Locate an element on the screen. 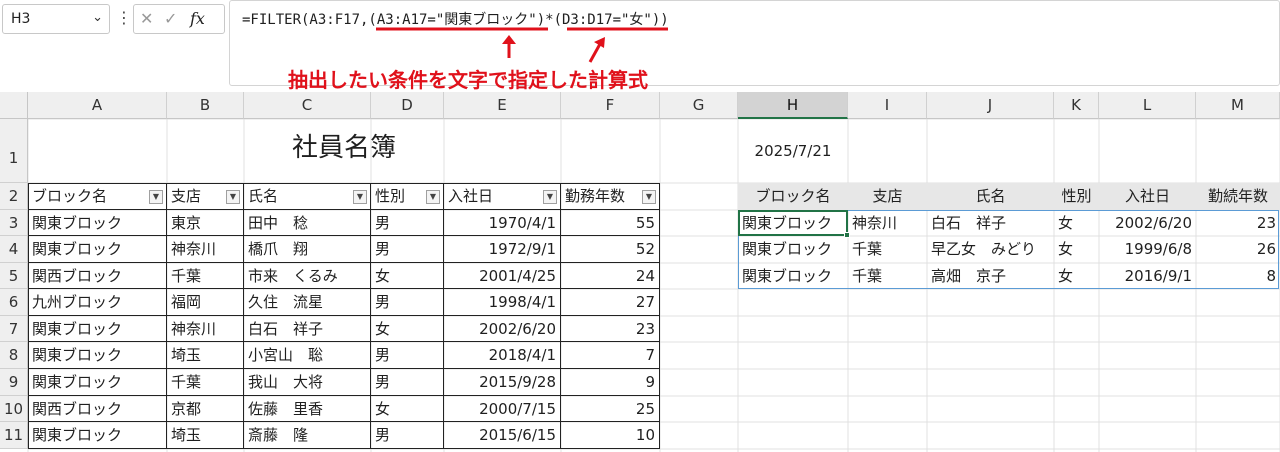 The image size is (1280, 452). row-header-10: 10 is located at coordinates (14, 409).